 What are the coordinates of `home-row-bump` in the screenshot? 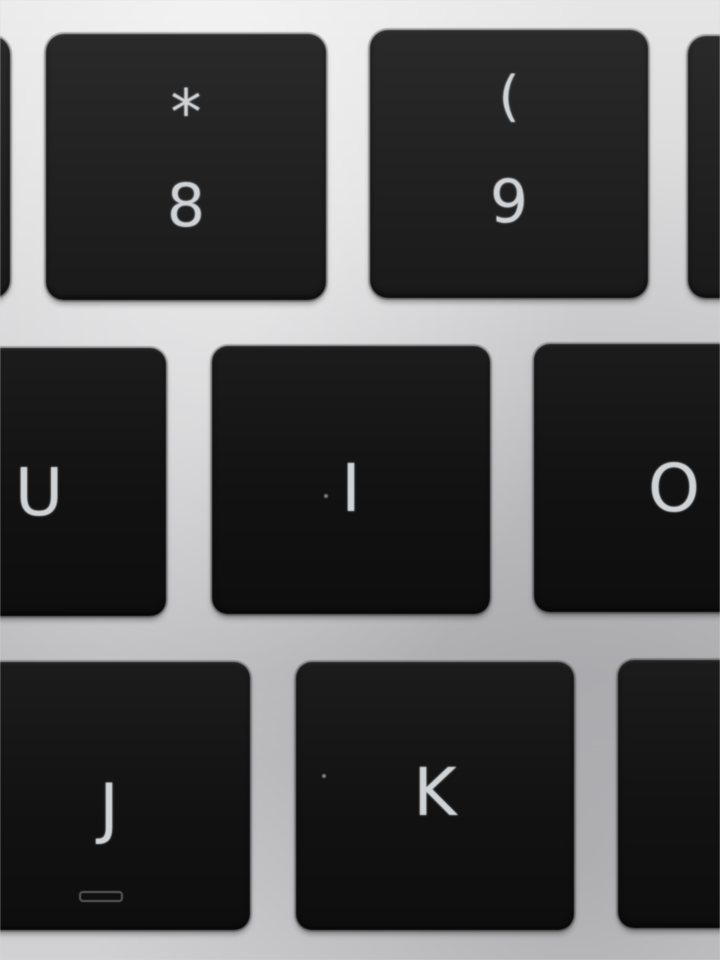 It's located at (101, 896).